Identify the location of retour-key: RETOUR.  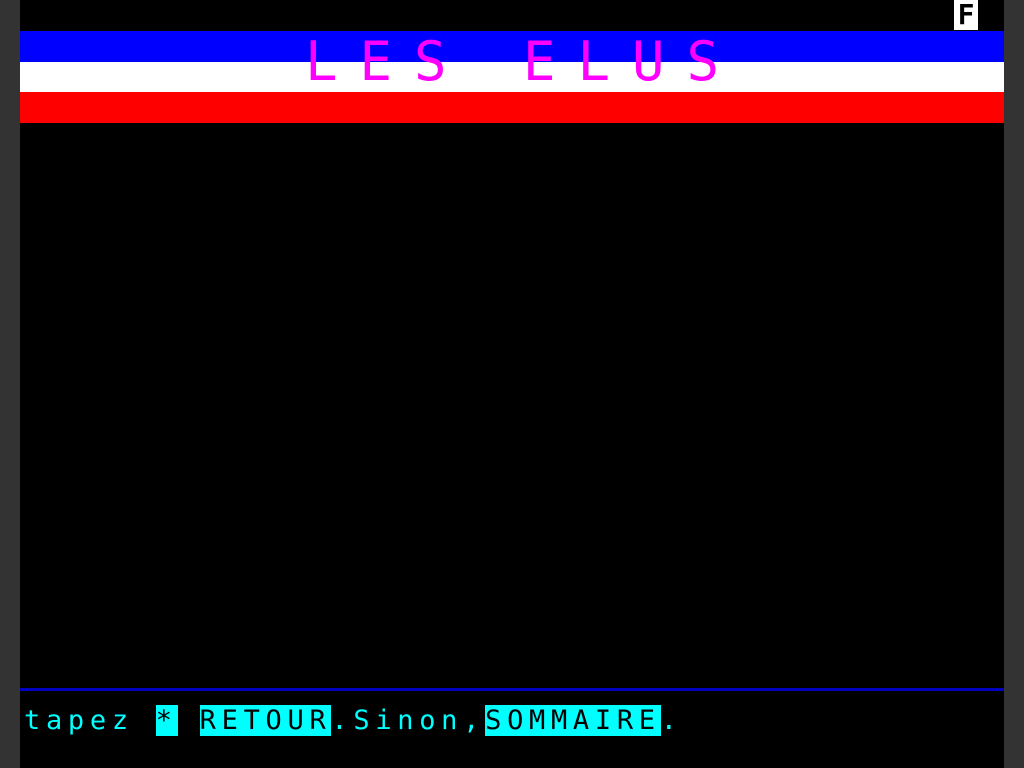
(265, 720).